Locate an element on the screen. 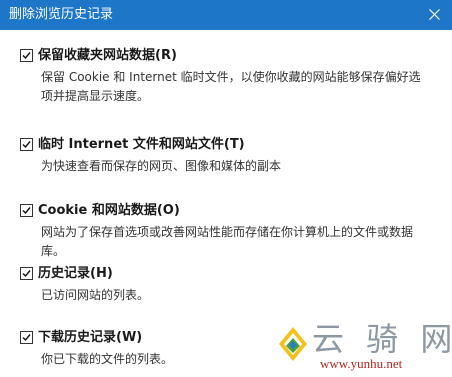 The width and height of the screenshot is (452, 377). history-label: 历史记录(H) is located at coordinates (75, 274).